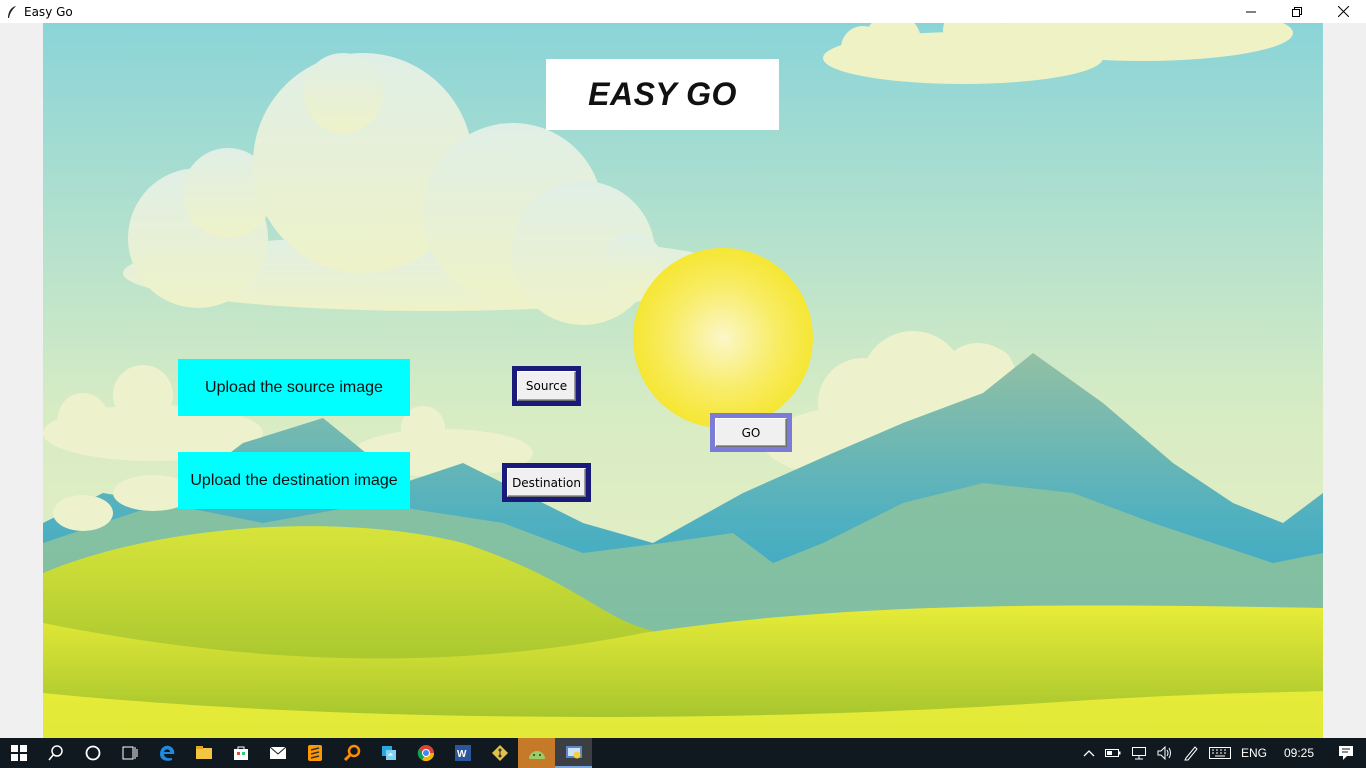 This screenshot has height=768, width=1366. I want to click on taskbar-app-git, so click(499, 753).